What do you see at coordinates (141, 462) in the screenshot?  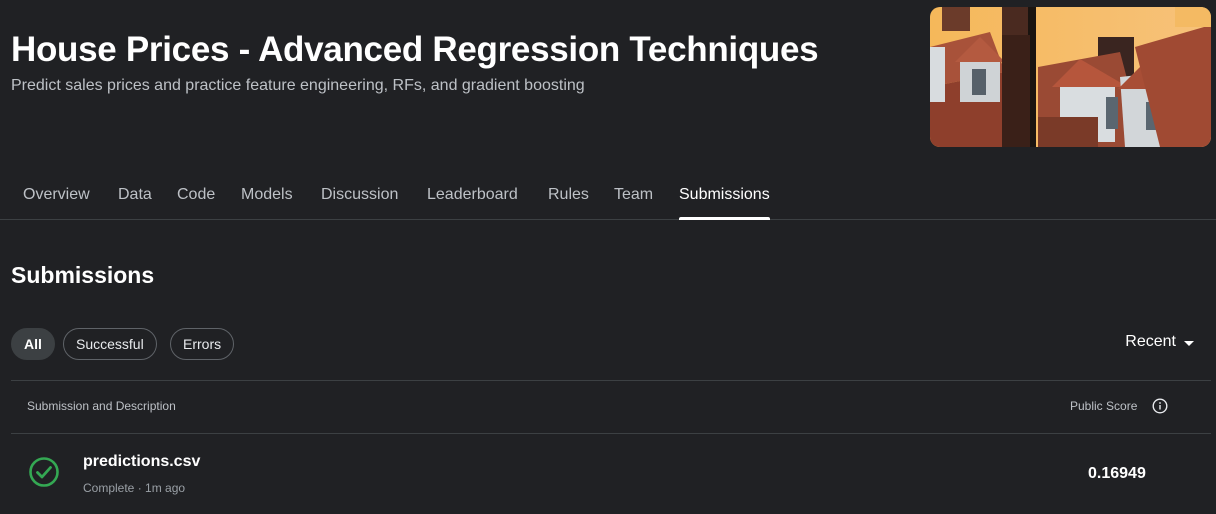 I see `submission-file-name: predictions.csv` at bounding box center [141, 462].